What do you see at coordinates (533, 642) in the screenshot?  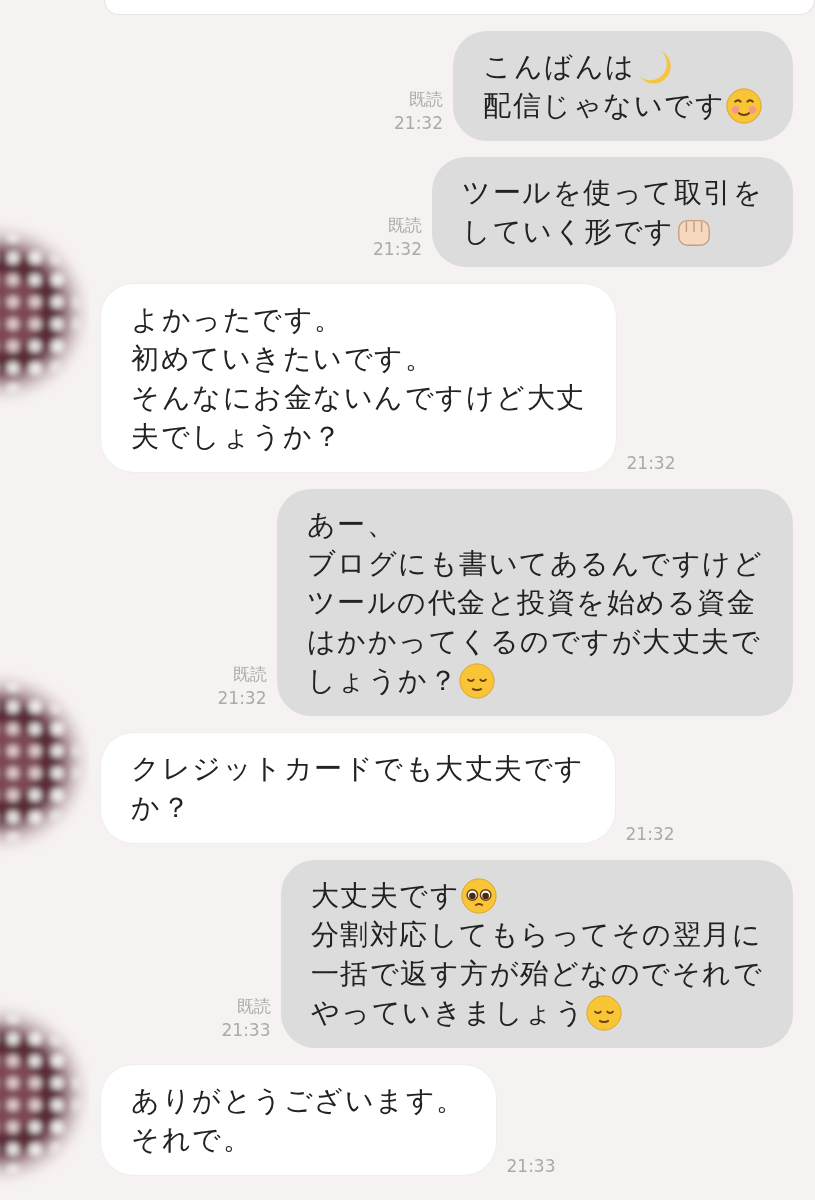 I see `message-text: はかかってくるのですが大丈夫で` at bounding box center [533, 642].